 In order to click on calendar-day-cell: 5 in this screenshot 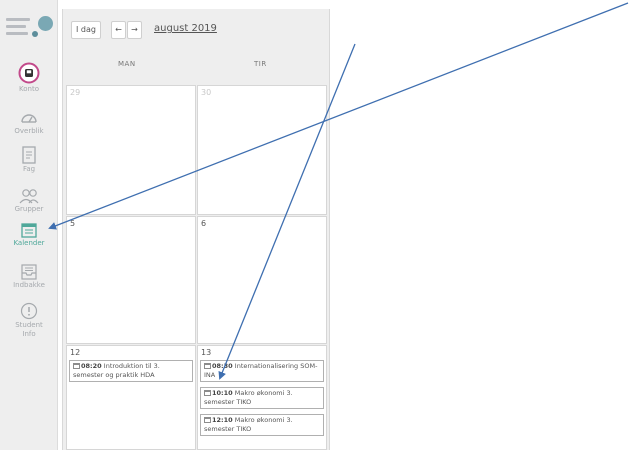, I will do `click(131, 280)`.